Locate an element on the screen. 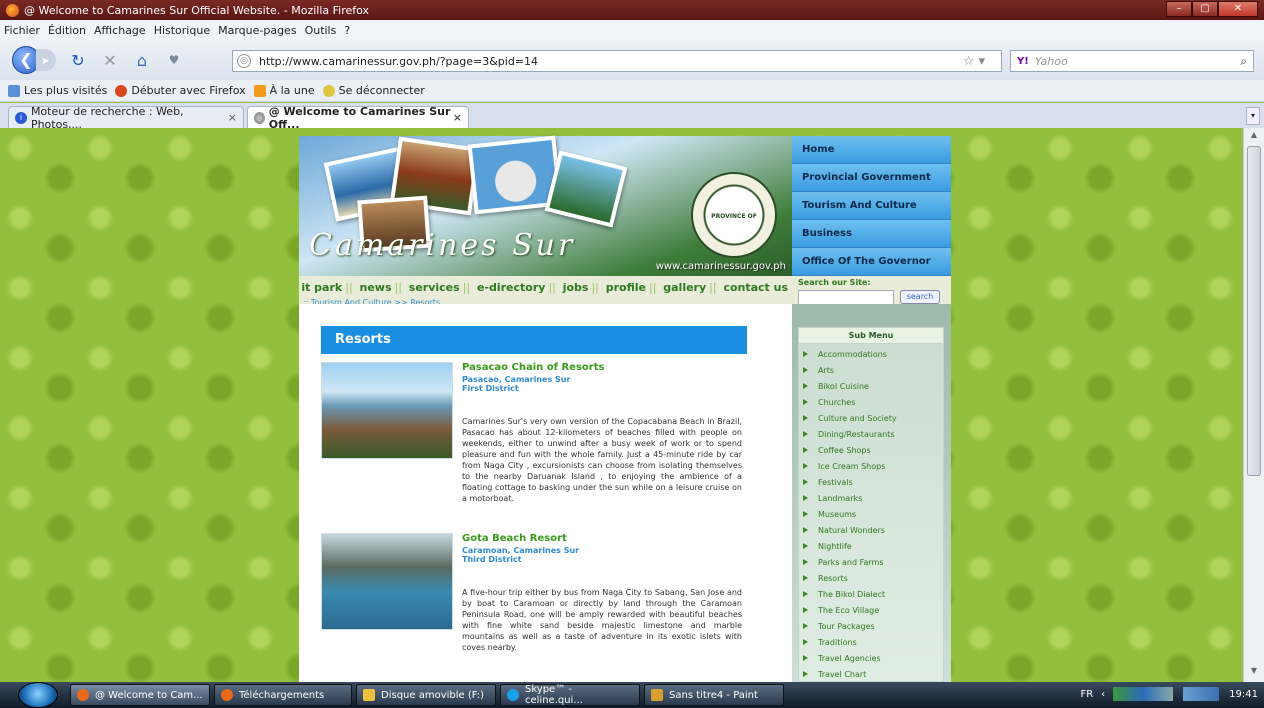  link-services: services is located at coordinates (434, 287).